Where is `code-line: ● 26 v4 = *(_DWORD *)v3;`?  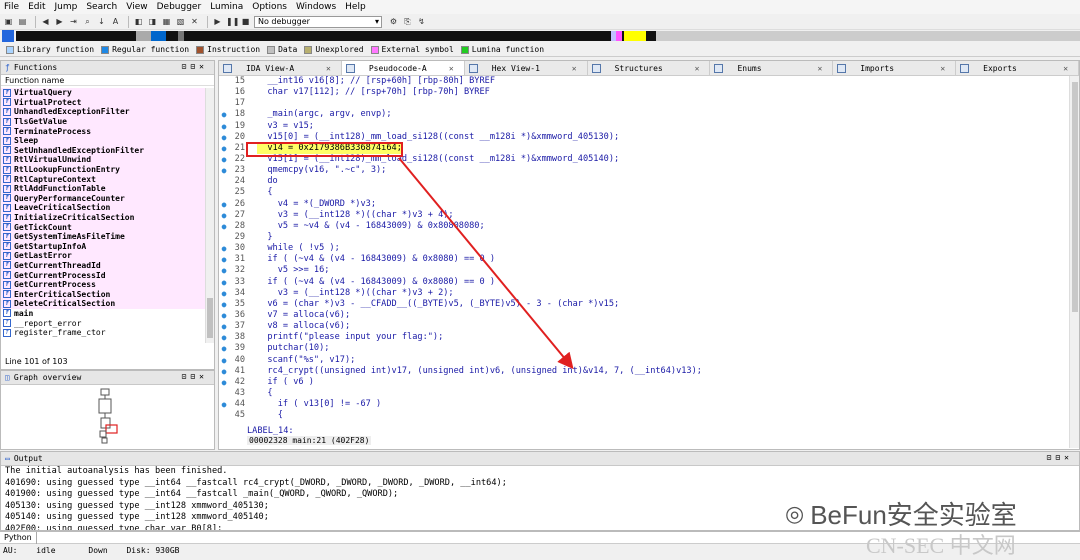
code-line: ● 26 v4 = *(_DWORD *)v3; is located at coordinates (644, 204).